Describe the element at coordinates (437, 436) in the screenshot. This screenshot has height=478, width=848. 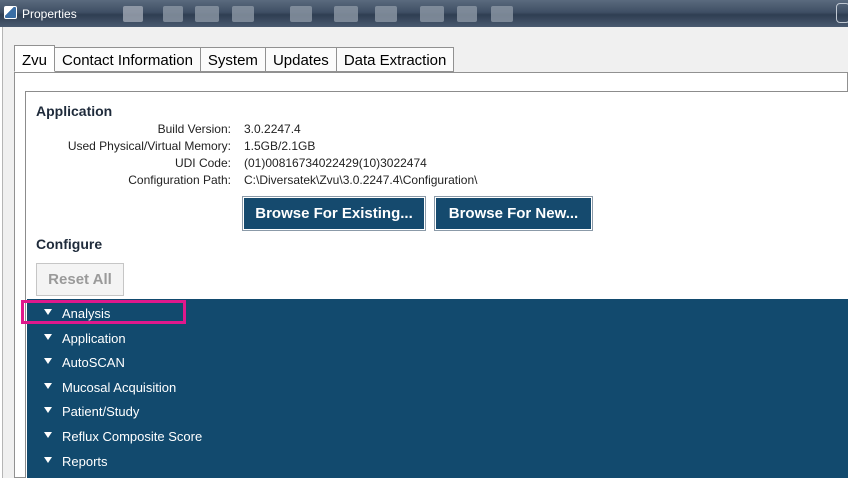
I see `list-item-reflux-composite-score: Reflux Composite Score` at that location.